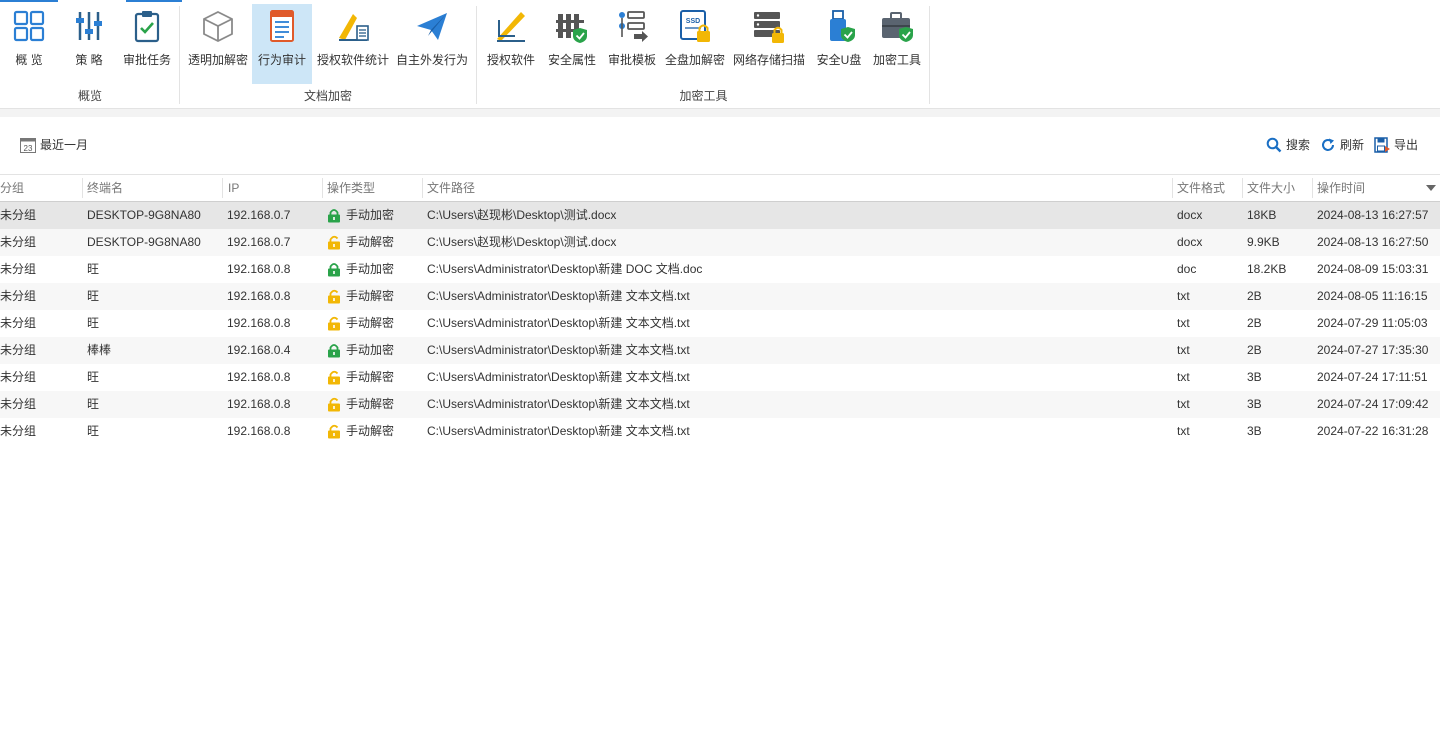  What do you see at coordinates (1382, 144) in the screenshot?
I see `export-icon` at bounding box center [1382, 144].